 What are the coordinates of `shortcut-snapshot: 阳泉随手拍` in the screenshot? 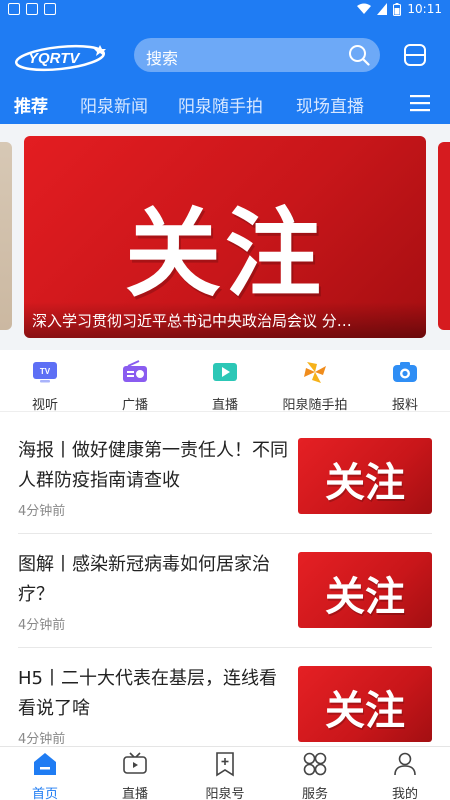 It's located at (315, 386).